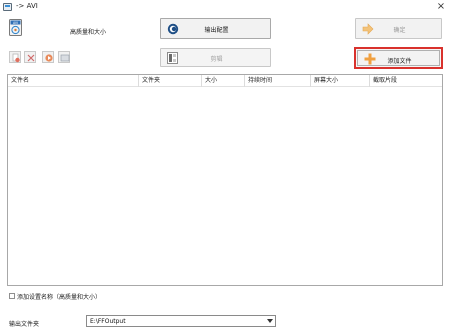 This screenshot has width=450, height=336. What do you see at coordinates (27, 6) in the screenshot?
I see `window-title: -> AVI` at bounding box center [27, 6].